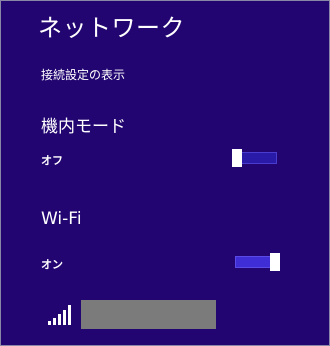 This screenshot has width=330, height=346. I want to click on panel-title: ネットワーク, so click(111, 28).